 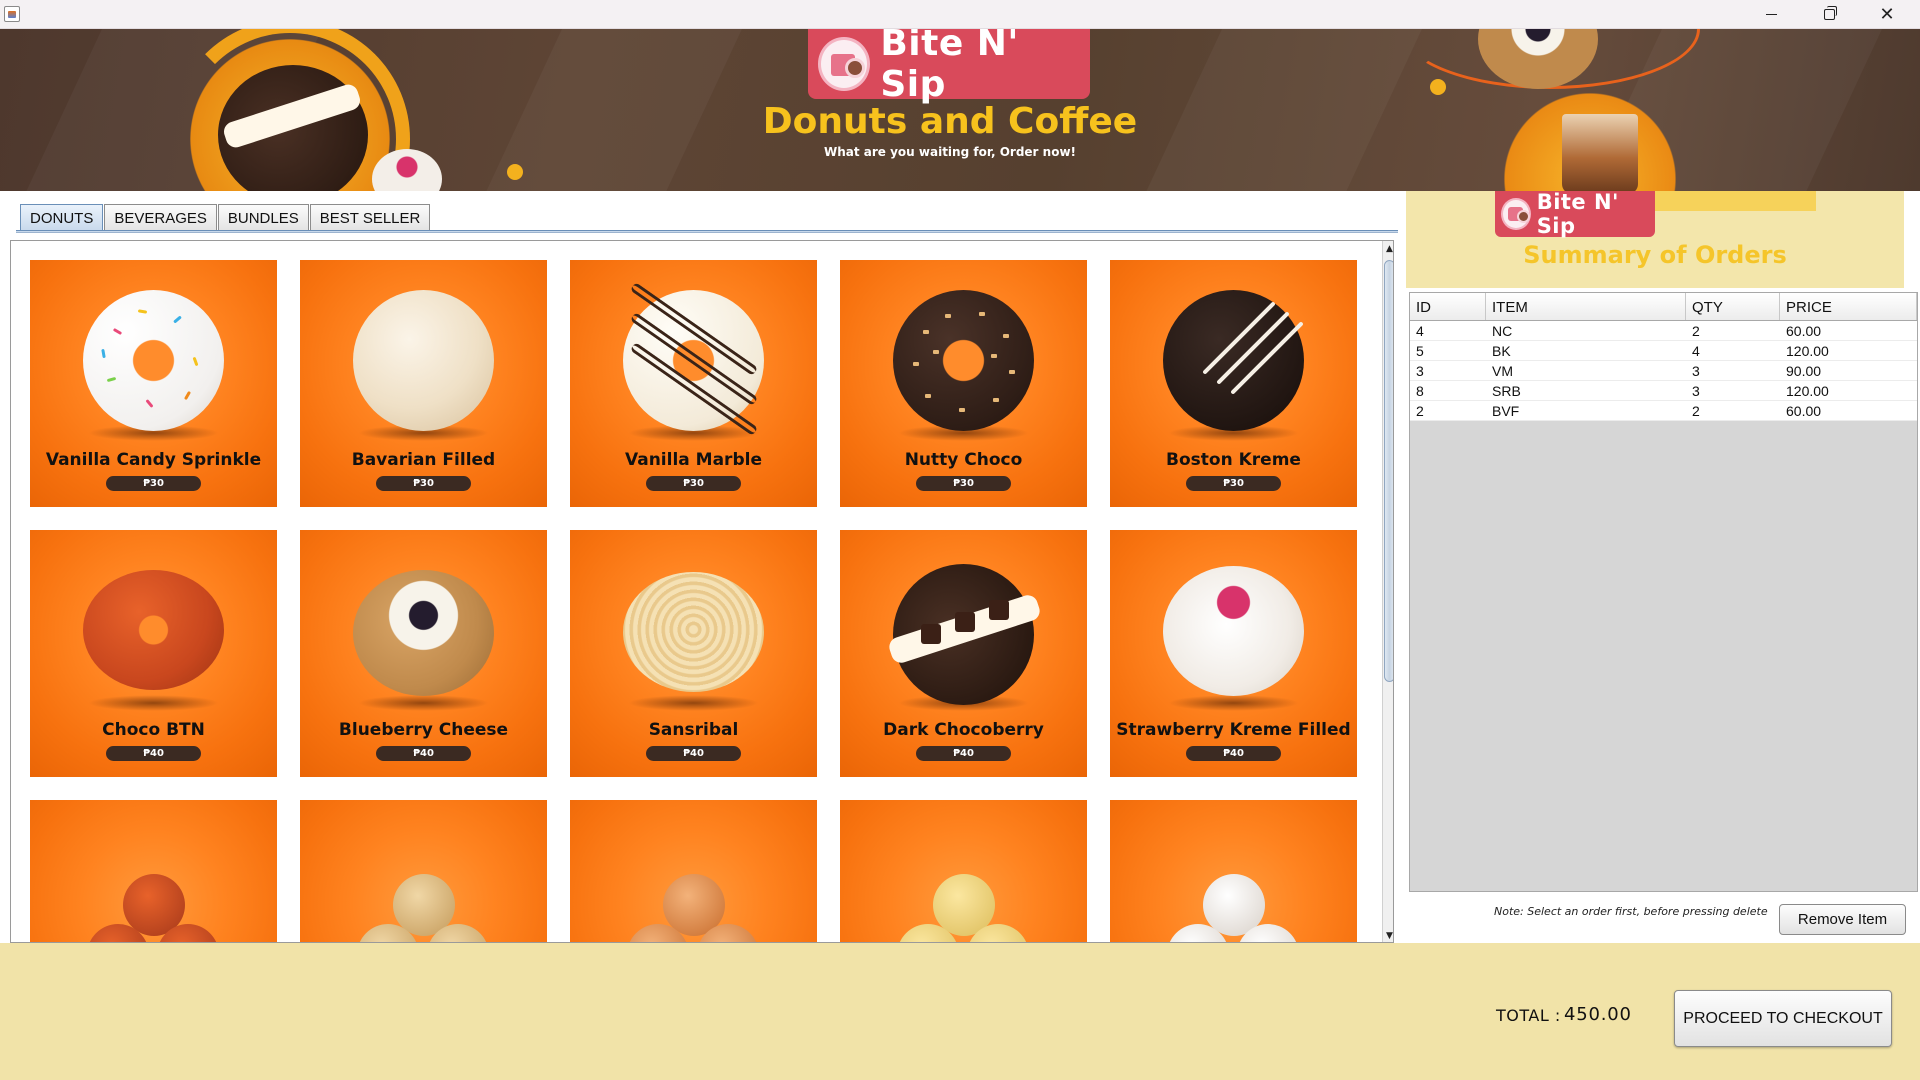 I want to click on table-row: 8 SRB 3 120.00, so click(x=1663, y=391).